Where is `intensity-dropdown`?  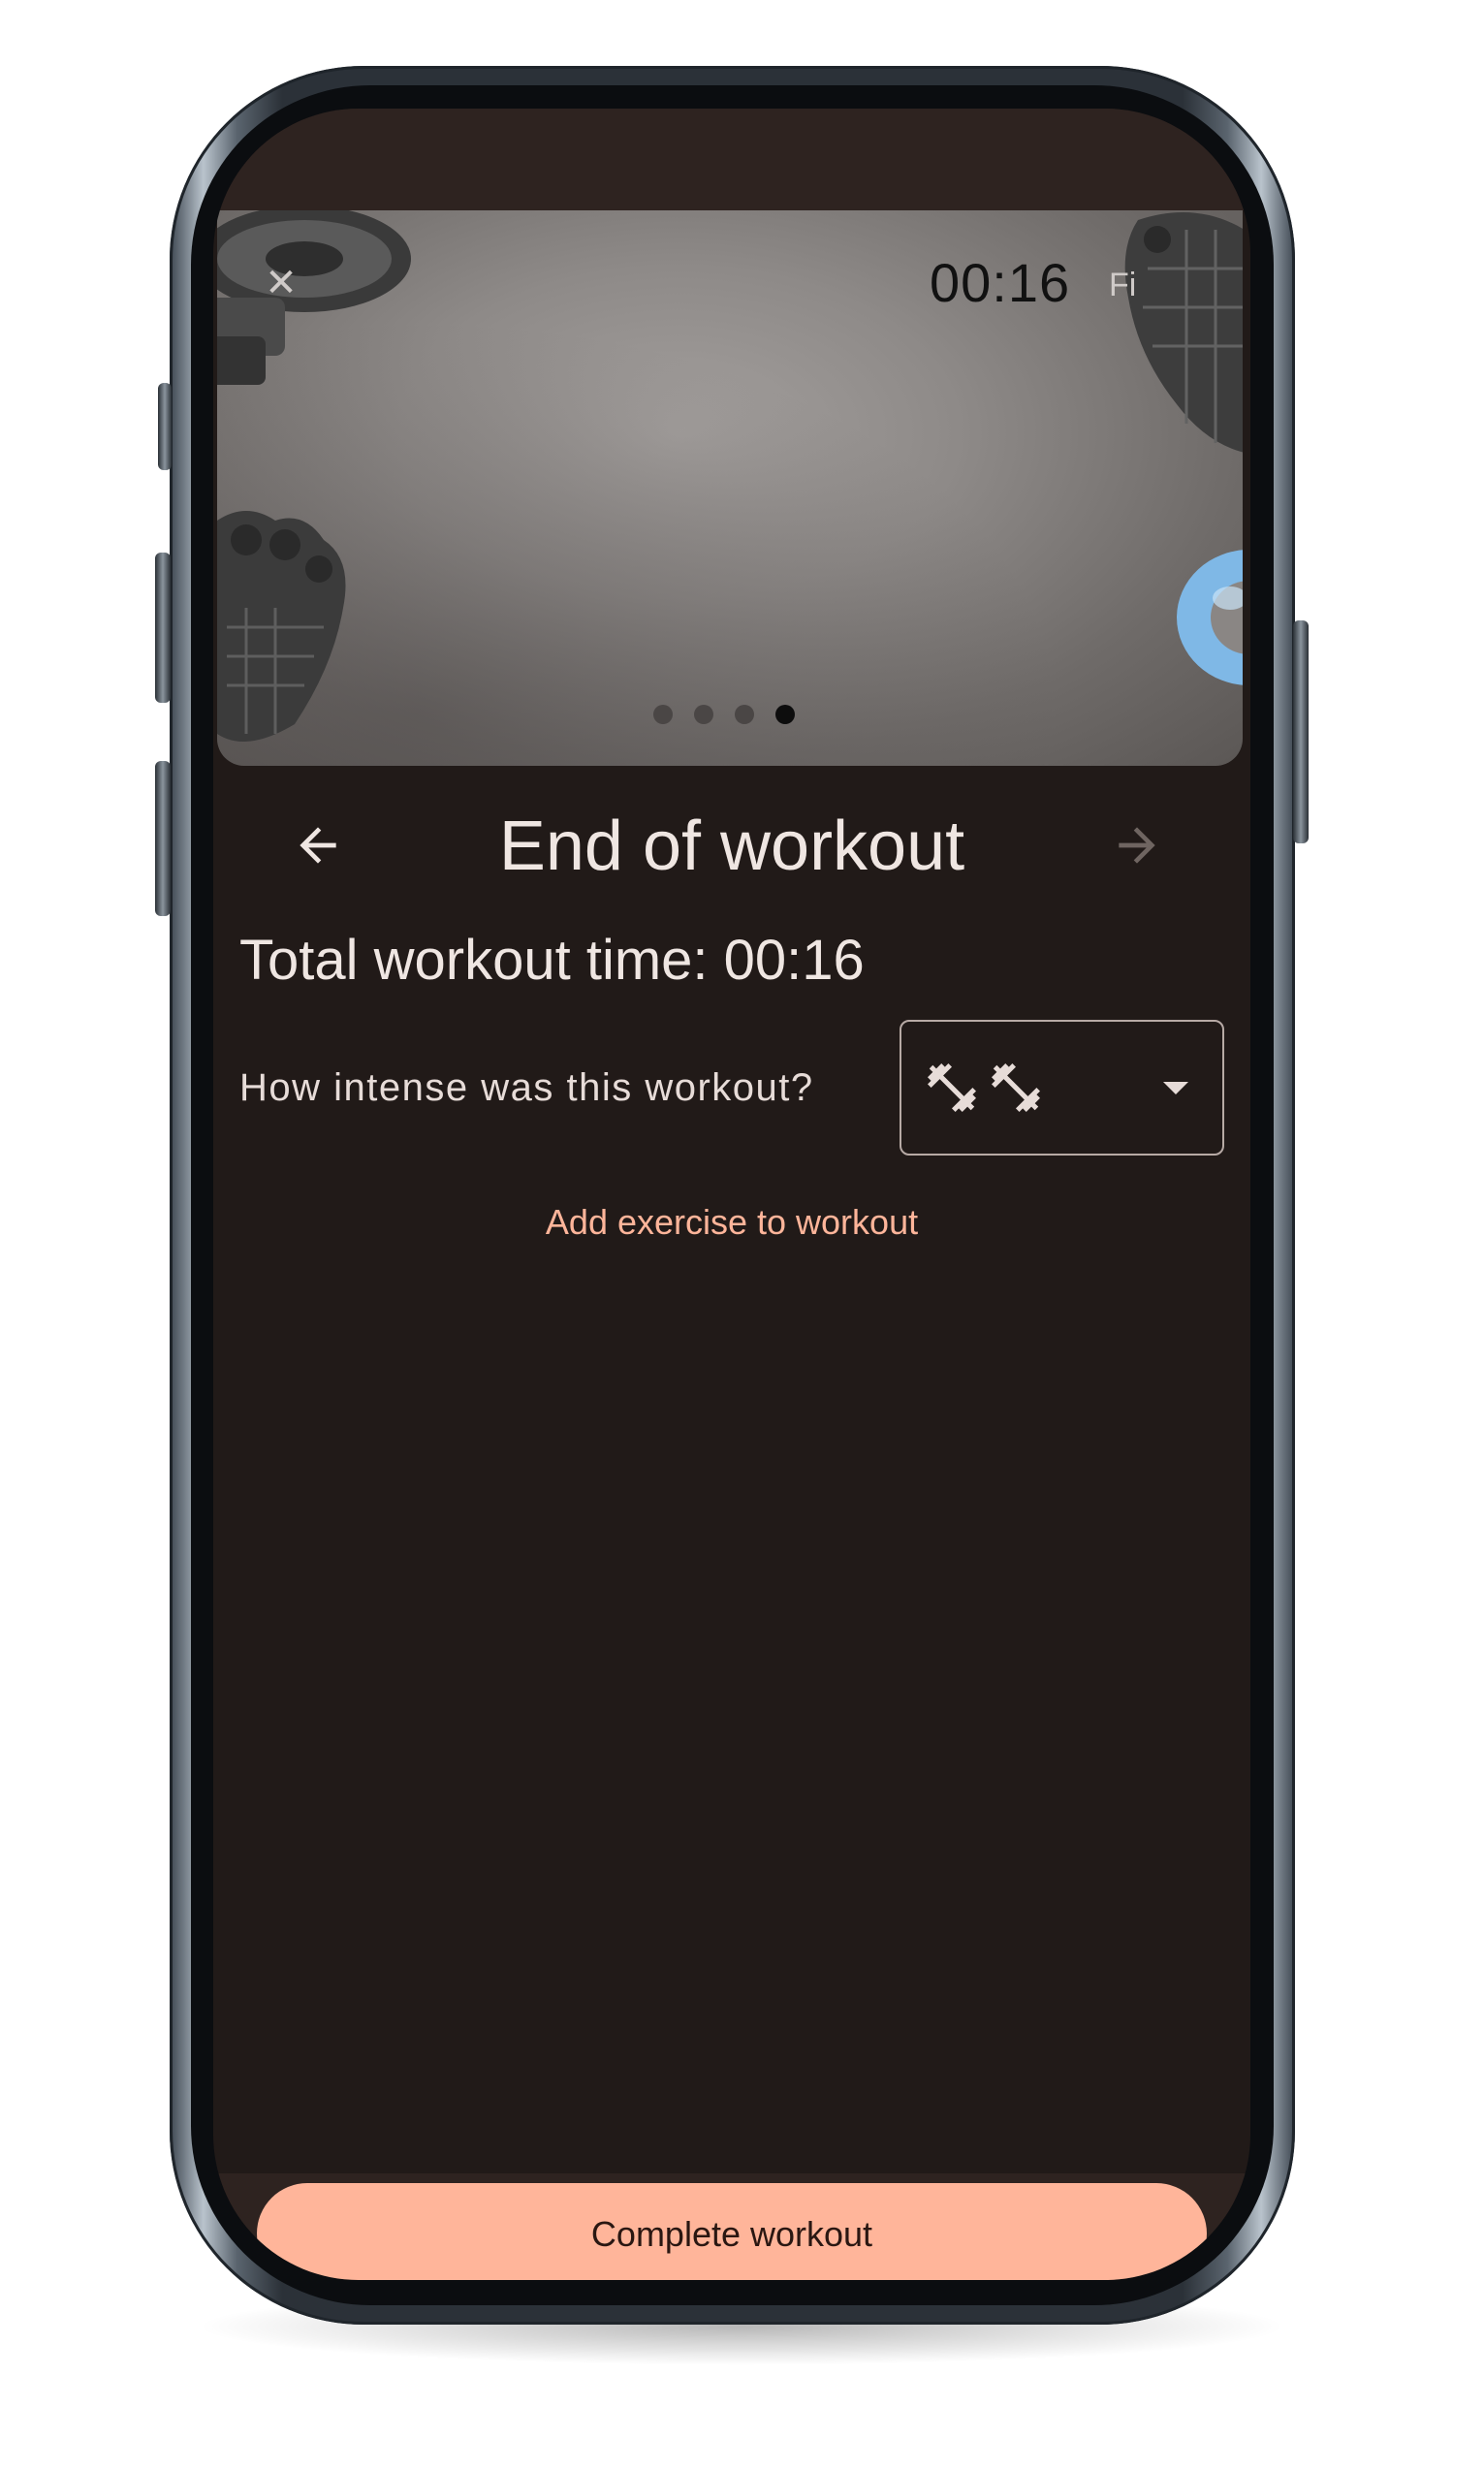 intensity-dropdown is located at coordinates (1062, 1088).